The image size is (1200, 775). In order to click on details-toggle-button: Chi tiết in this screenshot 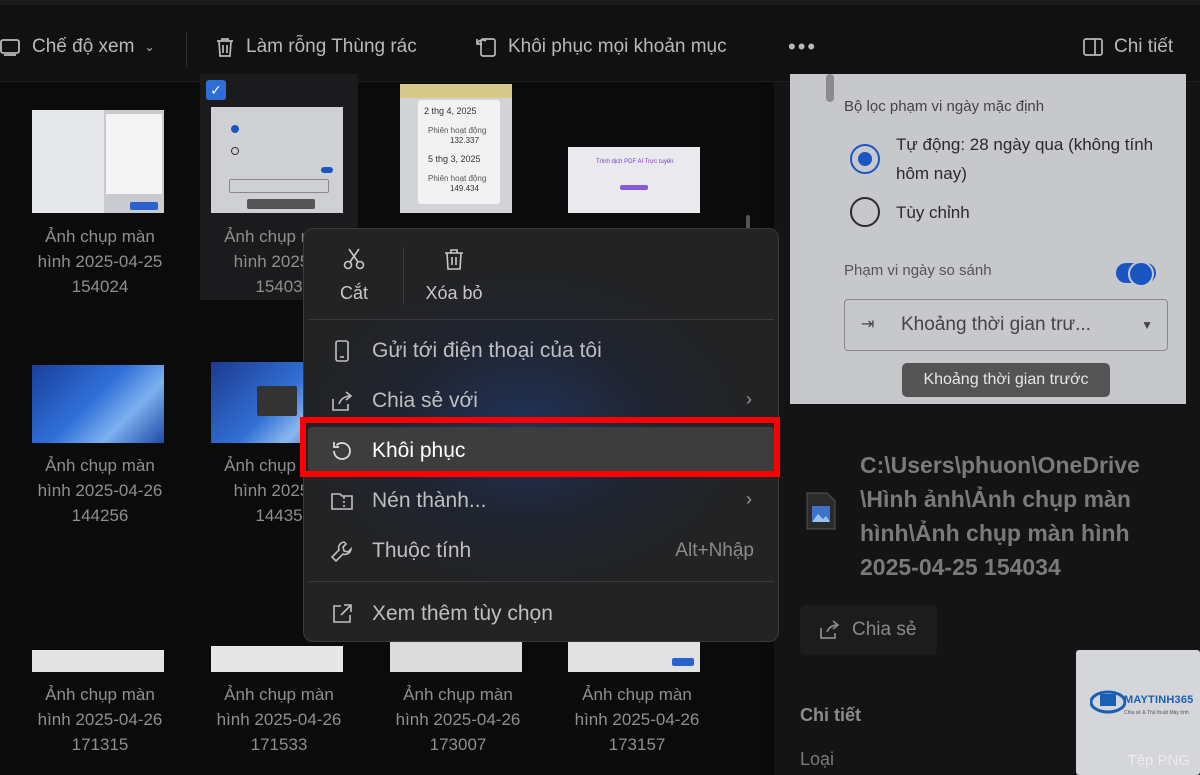, I will do `click(1127, 47)`.